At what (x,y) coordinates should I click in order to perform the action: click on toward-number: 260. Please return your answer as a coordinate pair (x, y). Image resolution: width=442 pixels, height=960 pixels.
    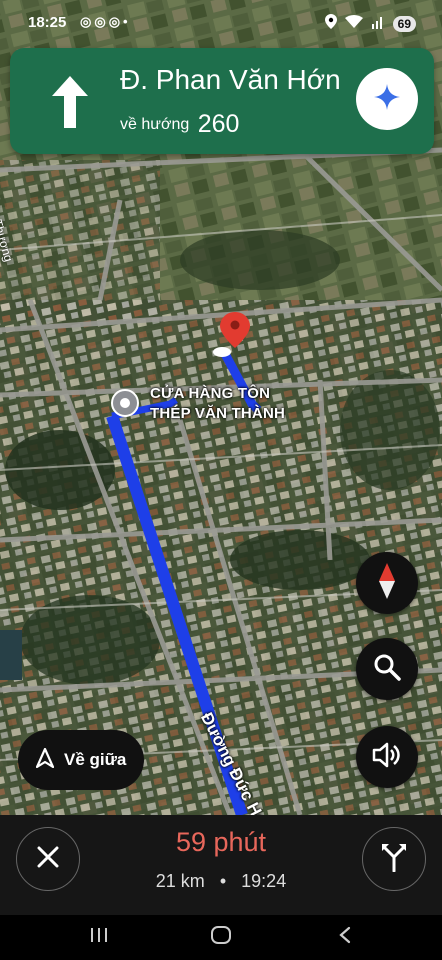
    Looking at the image, I should click on (218, 124).